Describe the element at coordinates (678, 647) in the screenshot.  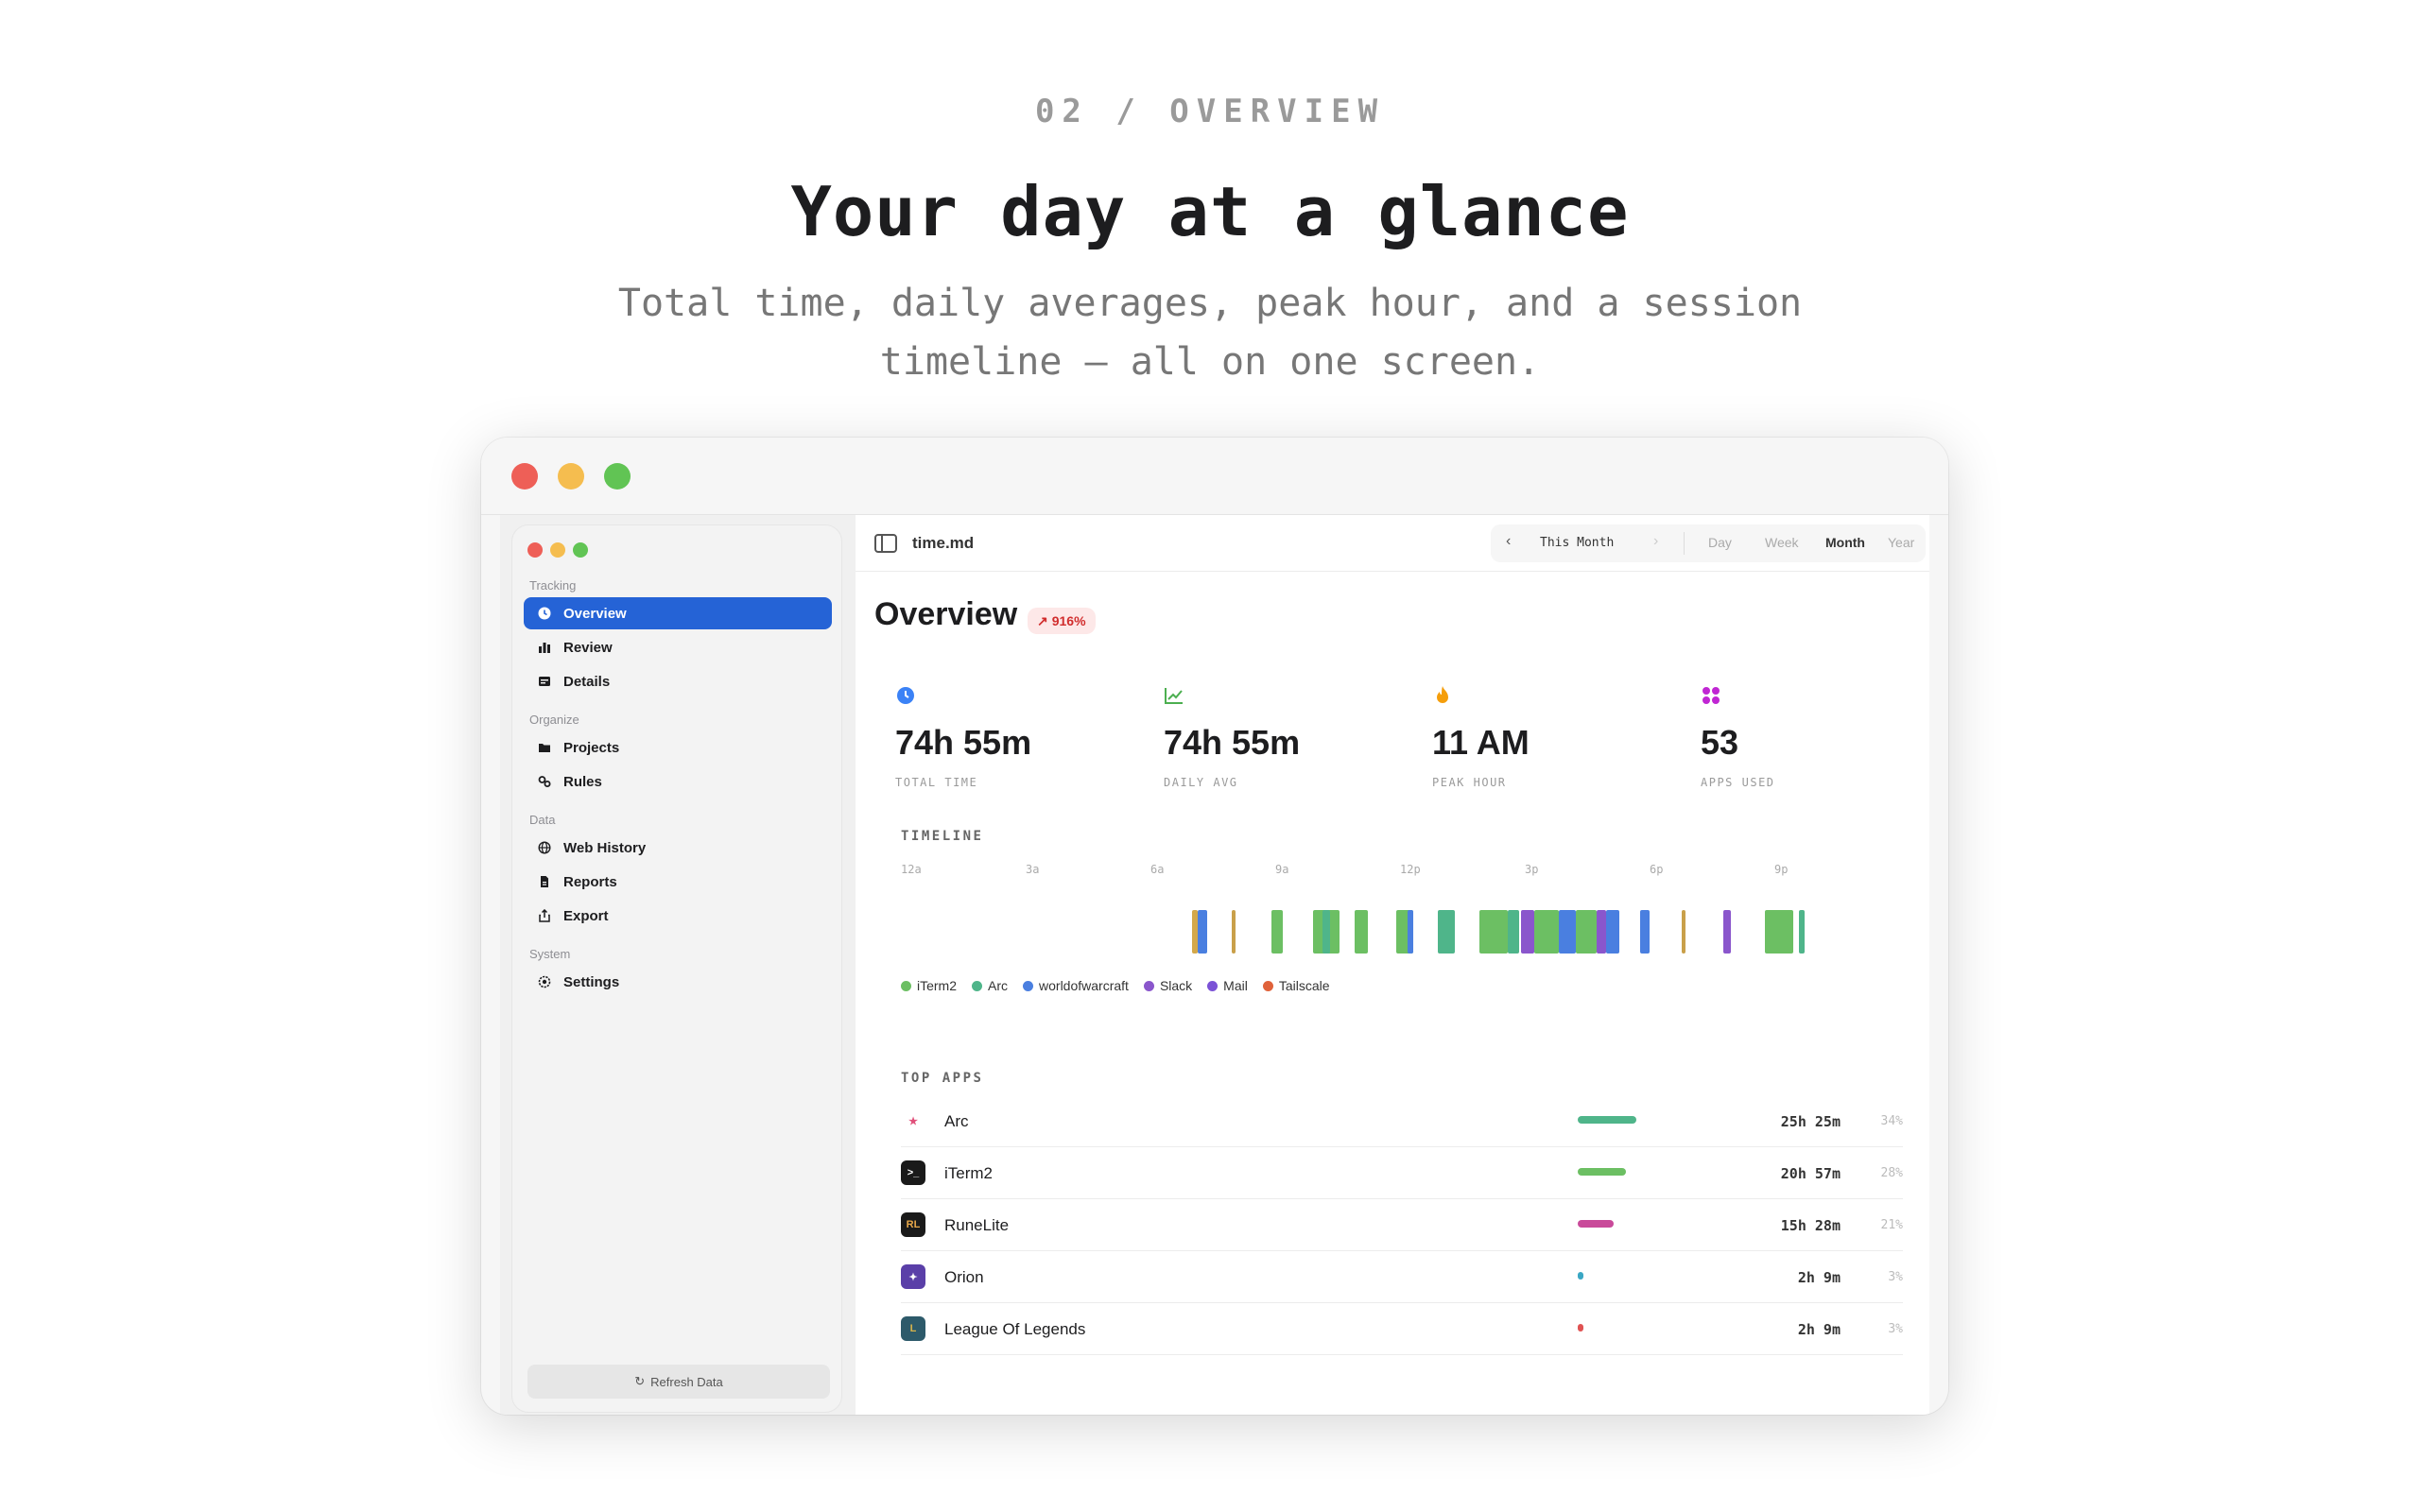
I see `sidebar-item-review: Review` at that location.